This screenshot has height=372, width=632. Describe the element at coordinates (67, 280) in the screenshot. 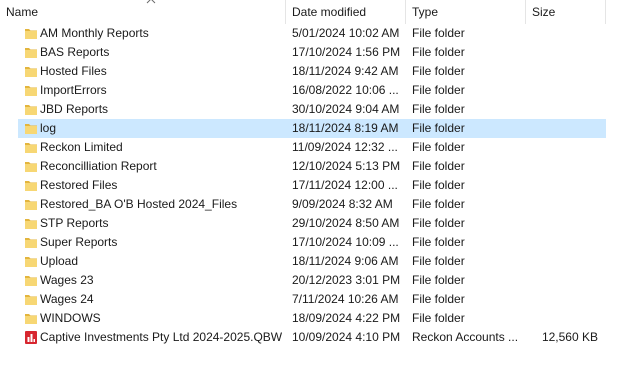

I see `item-name: Wages 23` at that location.